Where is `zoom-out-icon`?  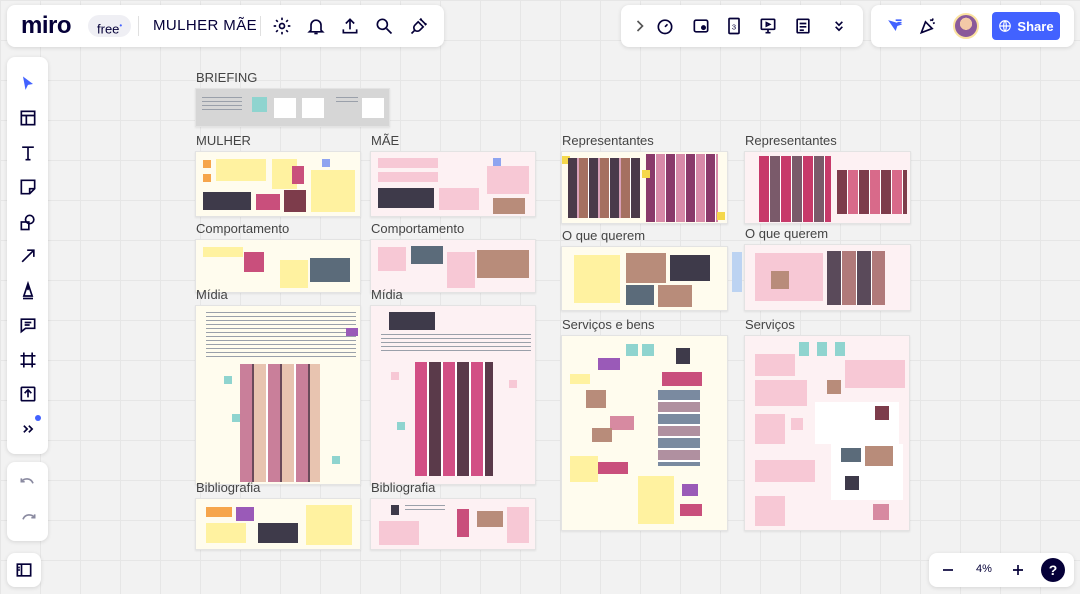
zoom-out-icon is located at coordinates (948, 570).